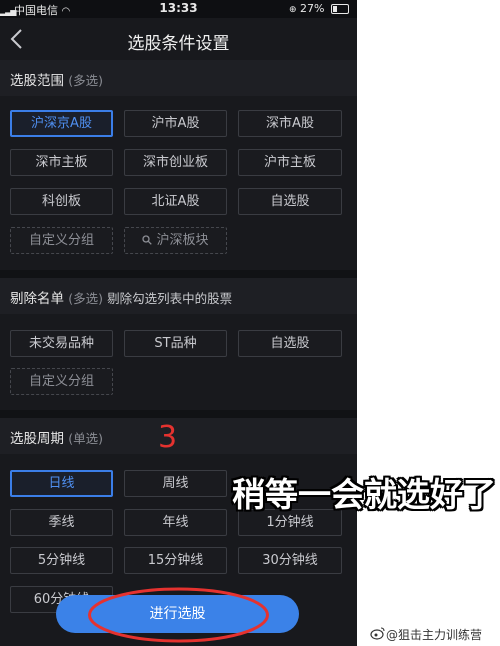 The height and width of the screenshot is (646, 500). I want to click on watermark: @狙击主力训练营, so click(434, 635).